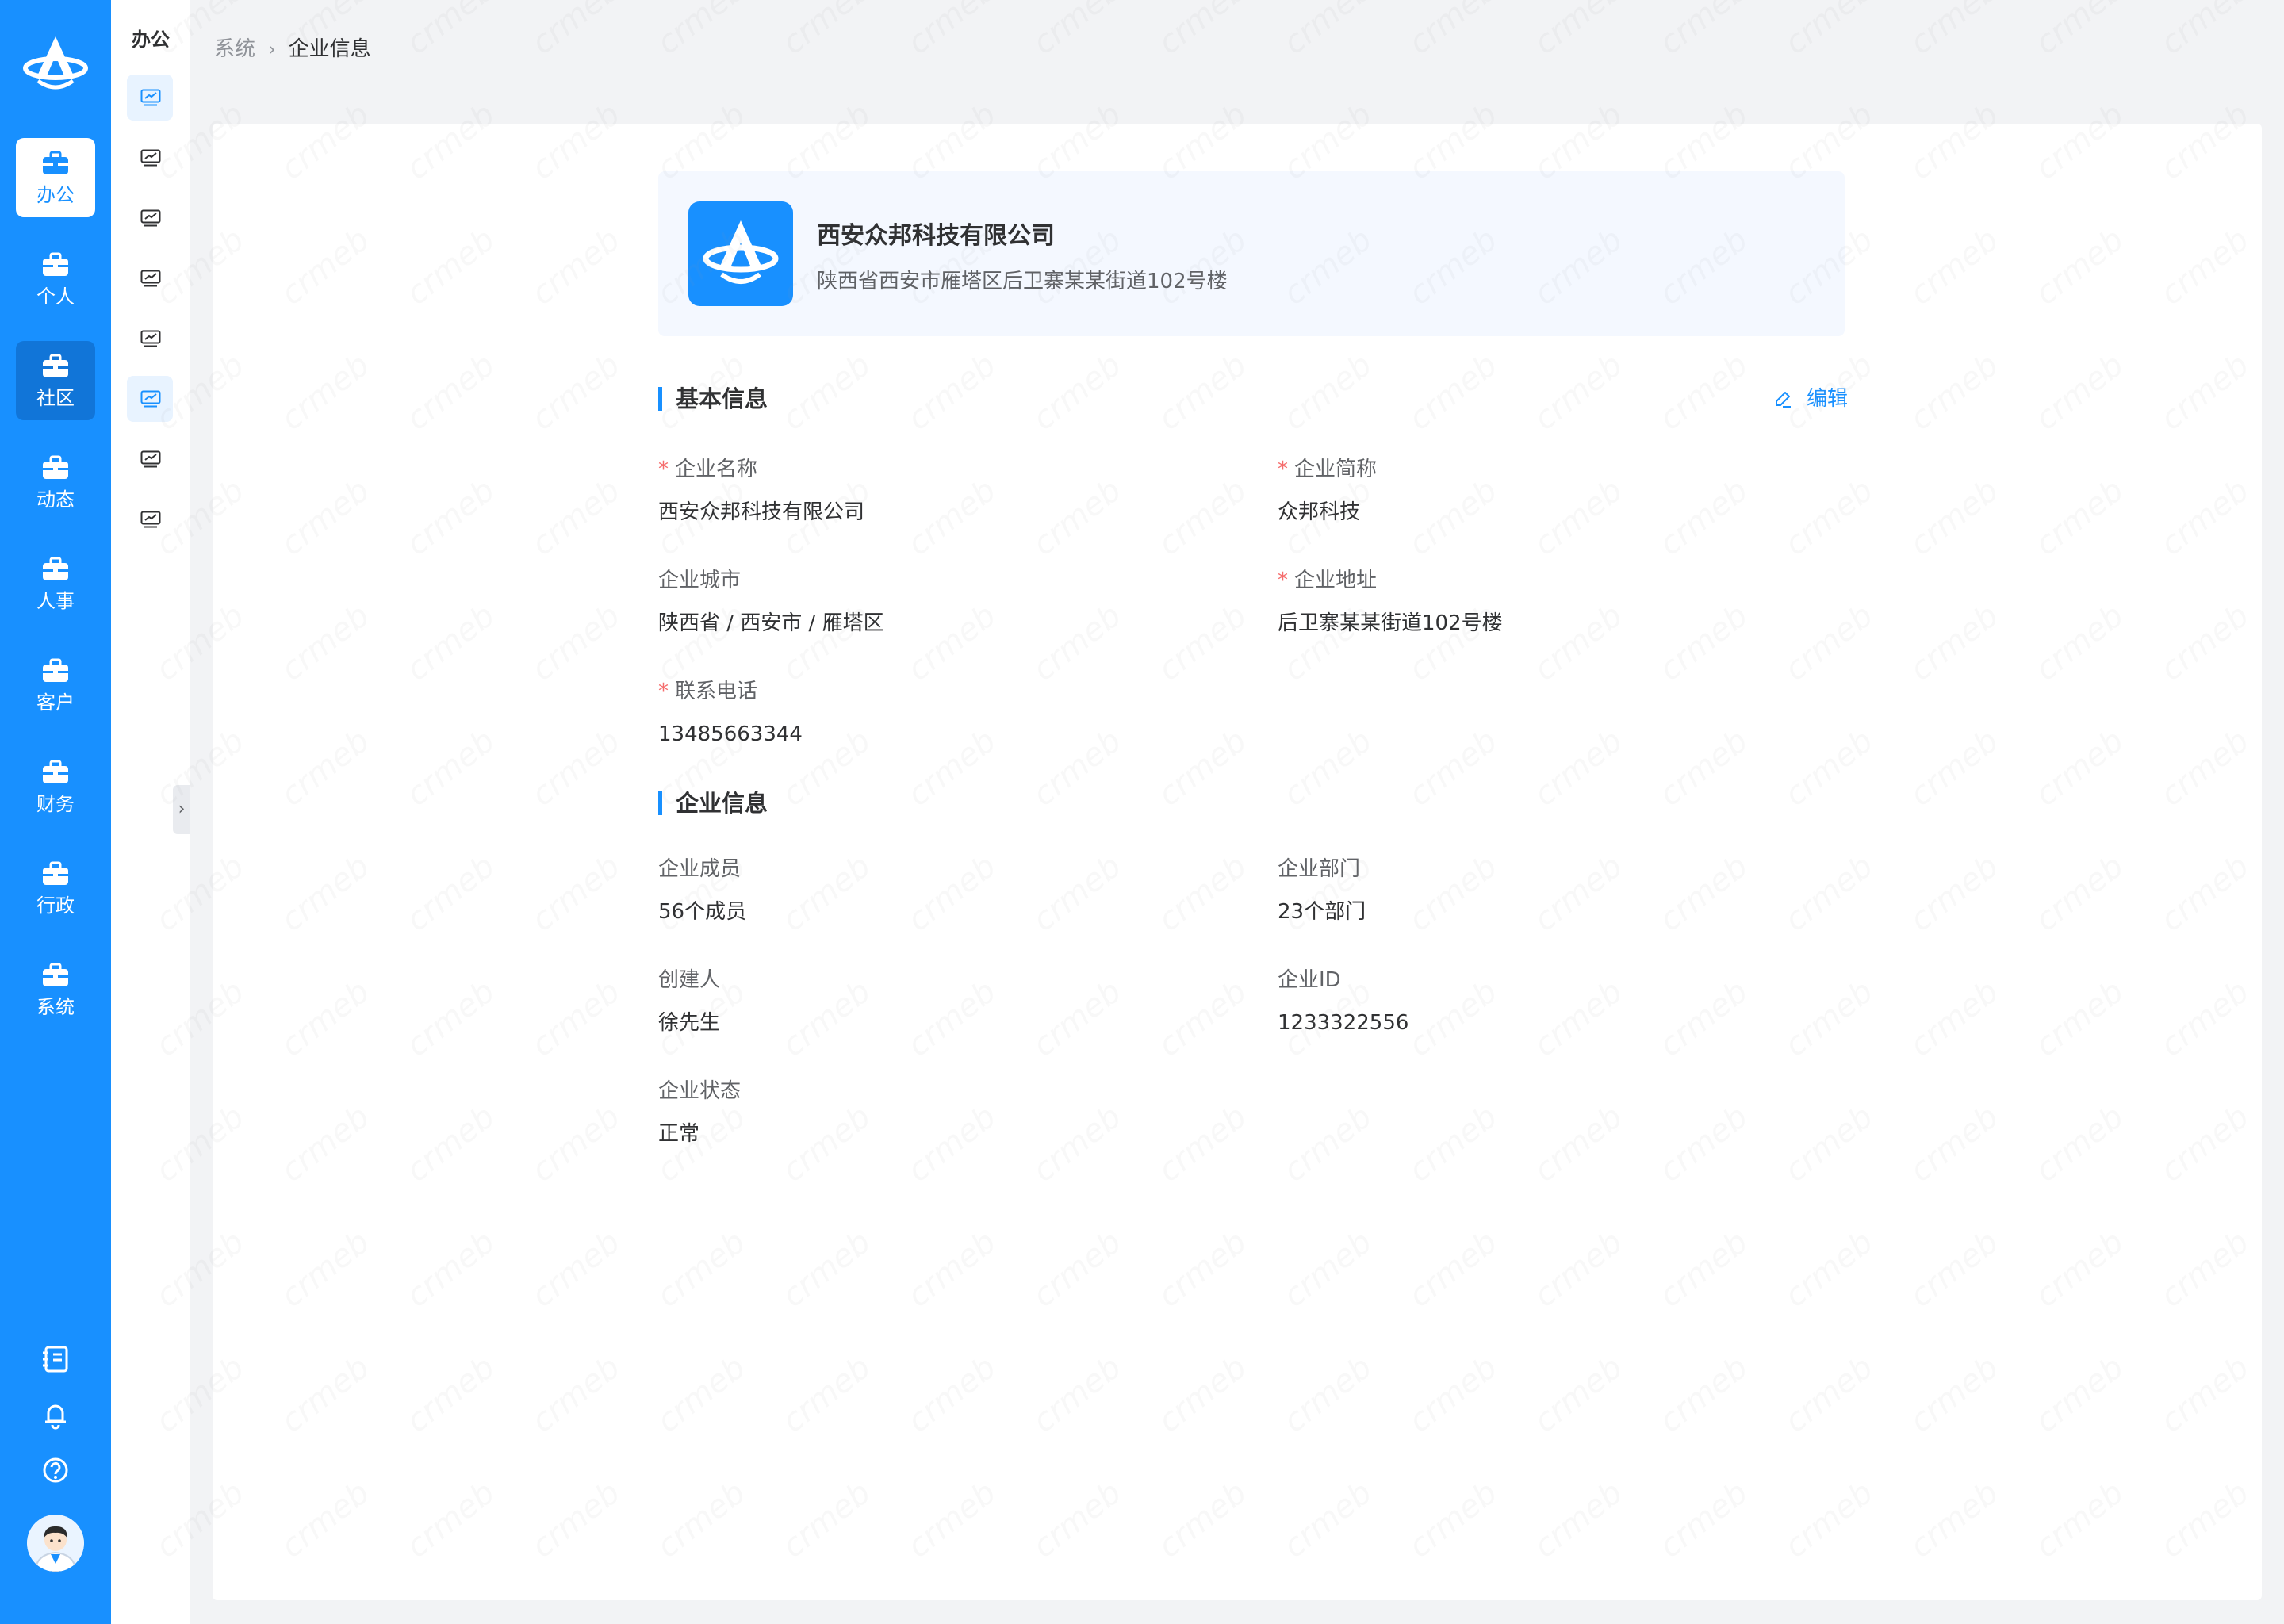 This screenshot has width=2284, height=1624. What do you see at coordinates (181, 809) in the screenshot?
I see `collapse-sidebar-button: ›` at bounding box center [181, 809].